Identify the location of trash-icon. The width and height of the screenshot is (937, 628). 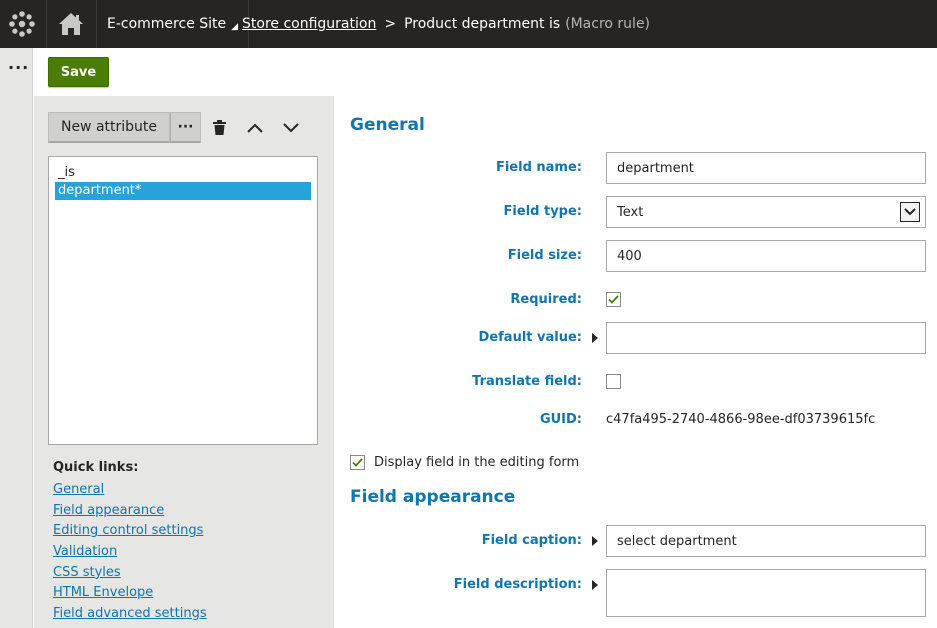
(219, 127).